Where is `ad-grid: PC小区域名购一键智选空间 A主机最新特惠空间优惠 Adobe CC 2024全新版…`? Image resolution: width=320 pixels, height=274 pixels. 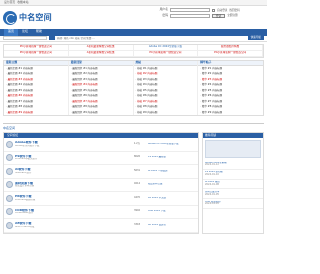
ad-grid: PC小区域名购一键智选空间 A主机最新特惠空间优惠 Adobe CC 2024全新版… is located at coordinates (133, 50).